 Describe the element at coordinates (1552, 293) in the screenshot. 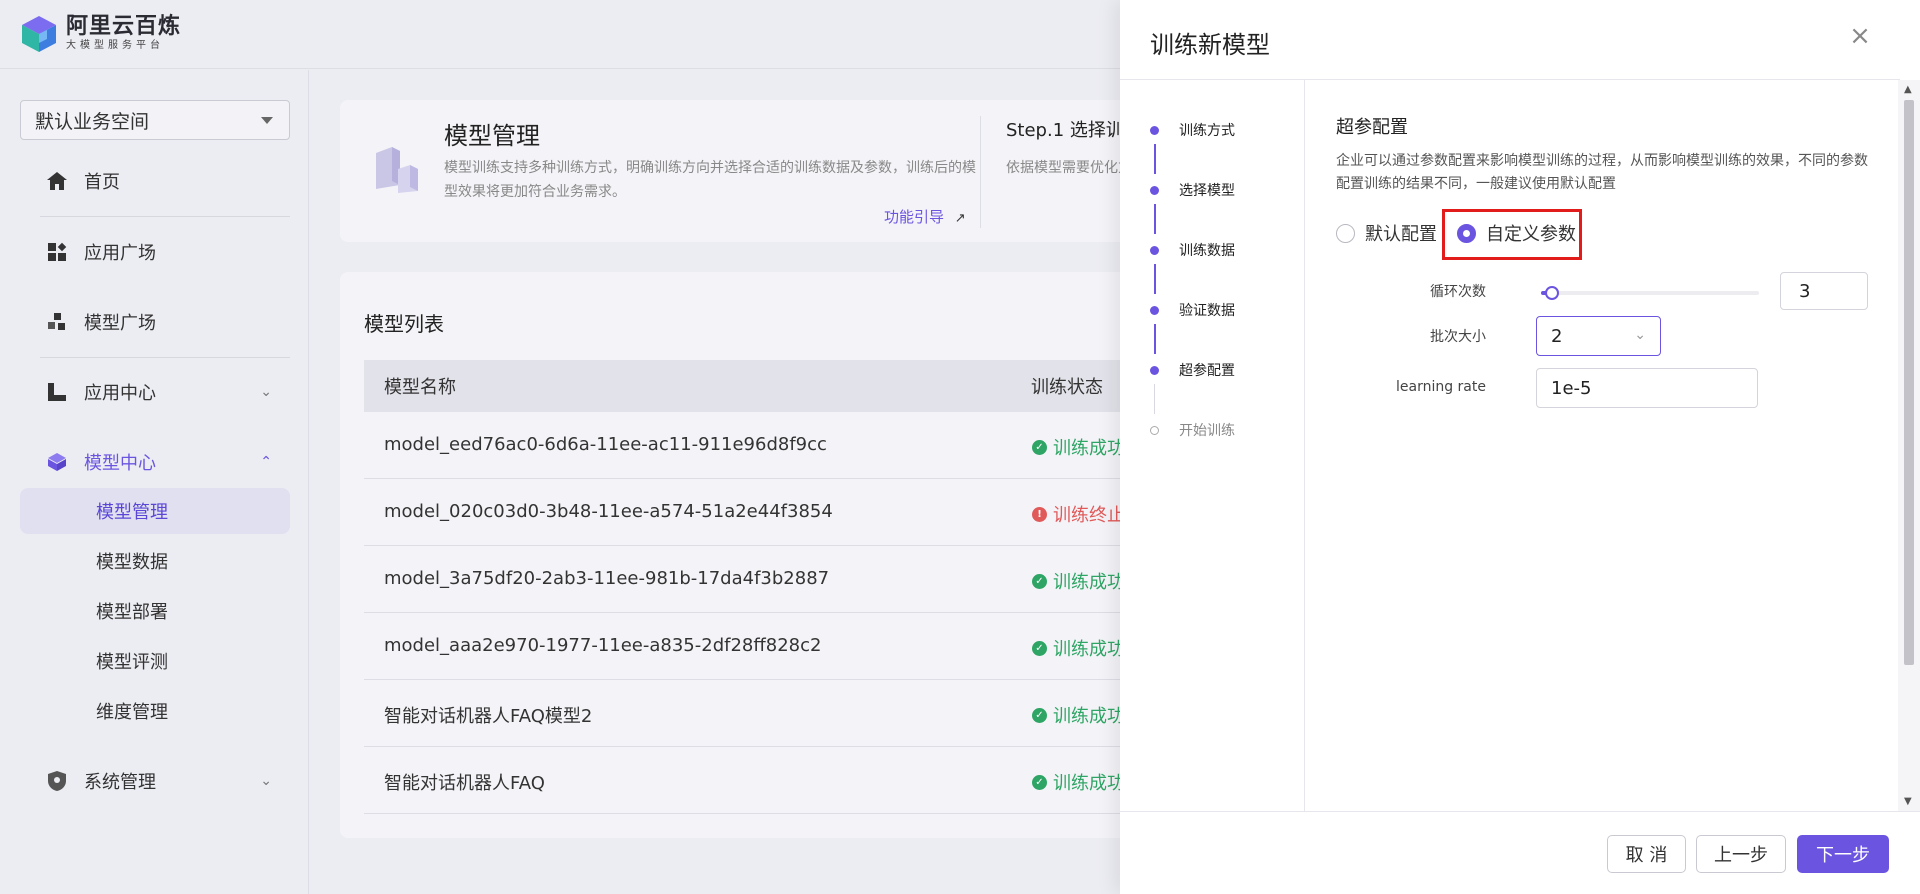

I see `slider-thumb` at that location.